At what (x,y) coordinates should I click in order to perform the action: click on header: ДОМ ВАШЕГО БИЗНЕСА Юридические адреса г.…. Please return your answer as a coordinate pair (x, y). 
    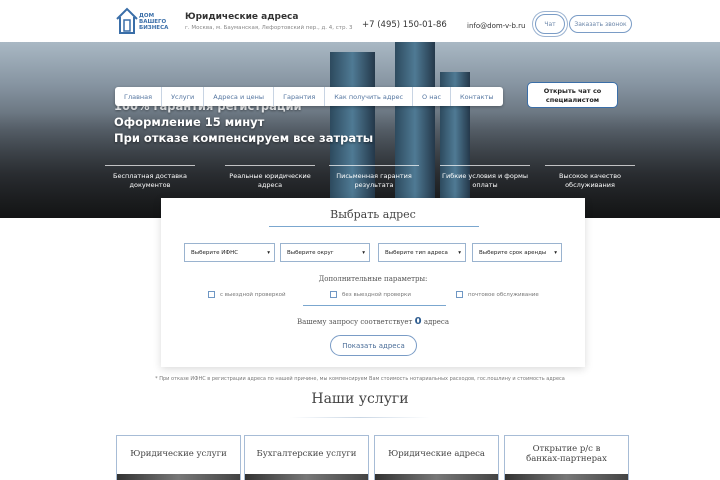
    Looking at the image, I should click on (360, 21).